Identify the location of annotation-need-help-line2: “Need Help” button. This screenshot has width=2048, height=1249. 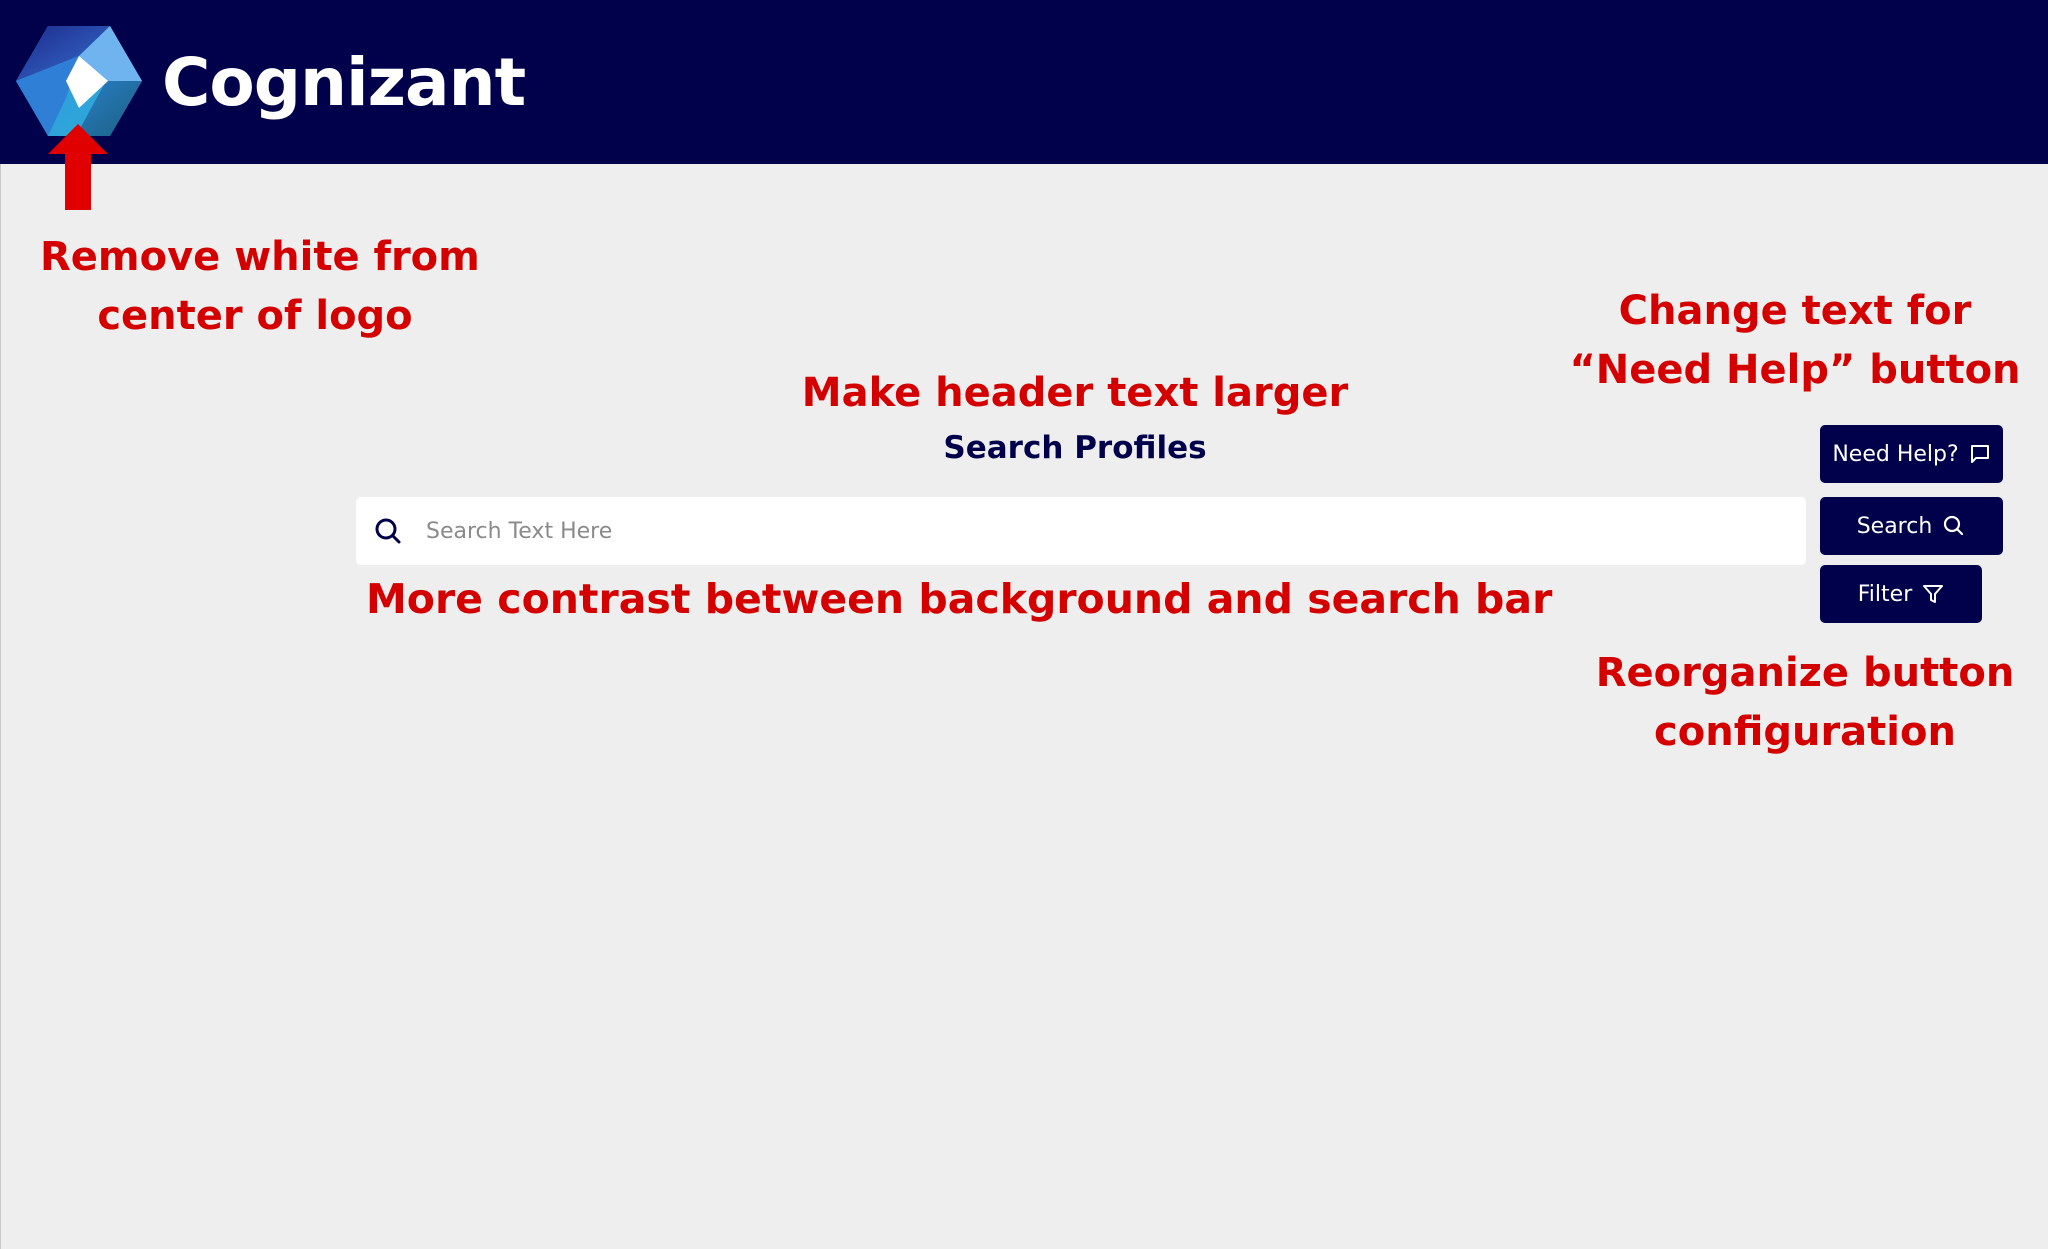
(1795, 370).